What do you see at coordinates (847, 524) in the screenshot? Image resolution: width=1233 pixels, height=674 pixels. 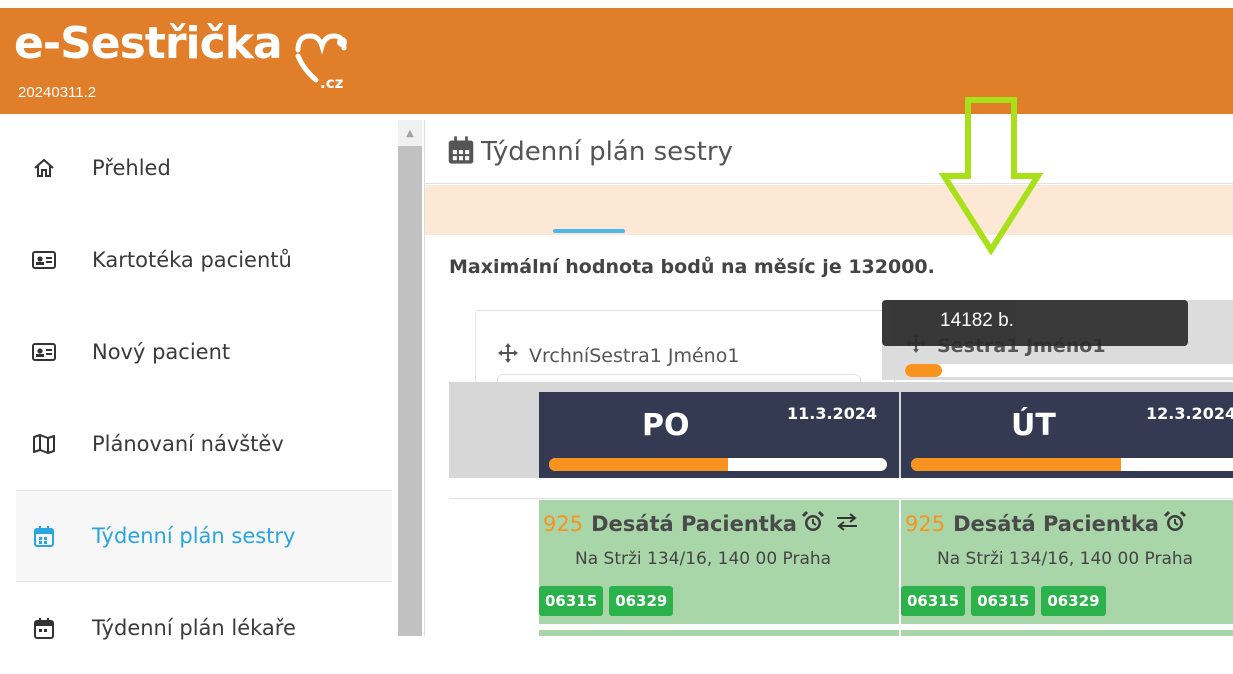 I see `swap-arrows-icon` at bounding box center [847, 524].